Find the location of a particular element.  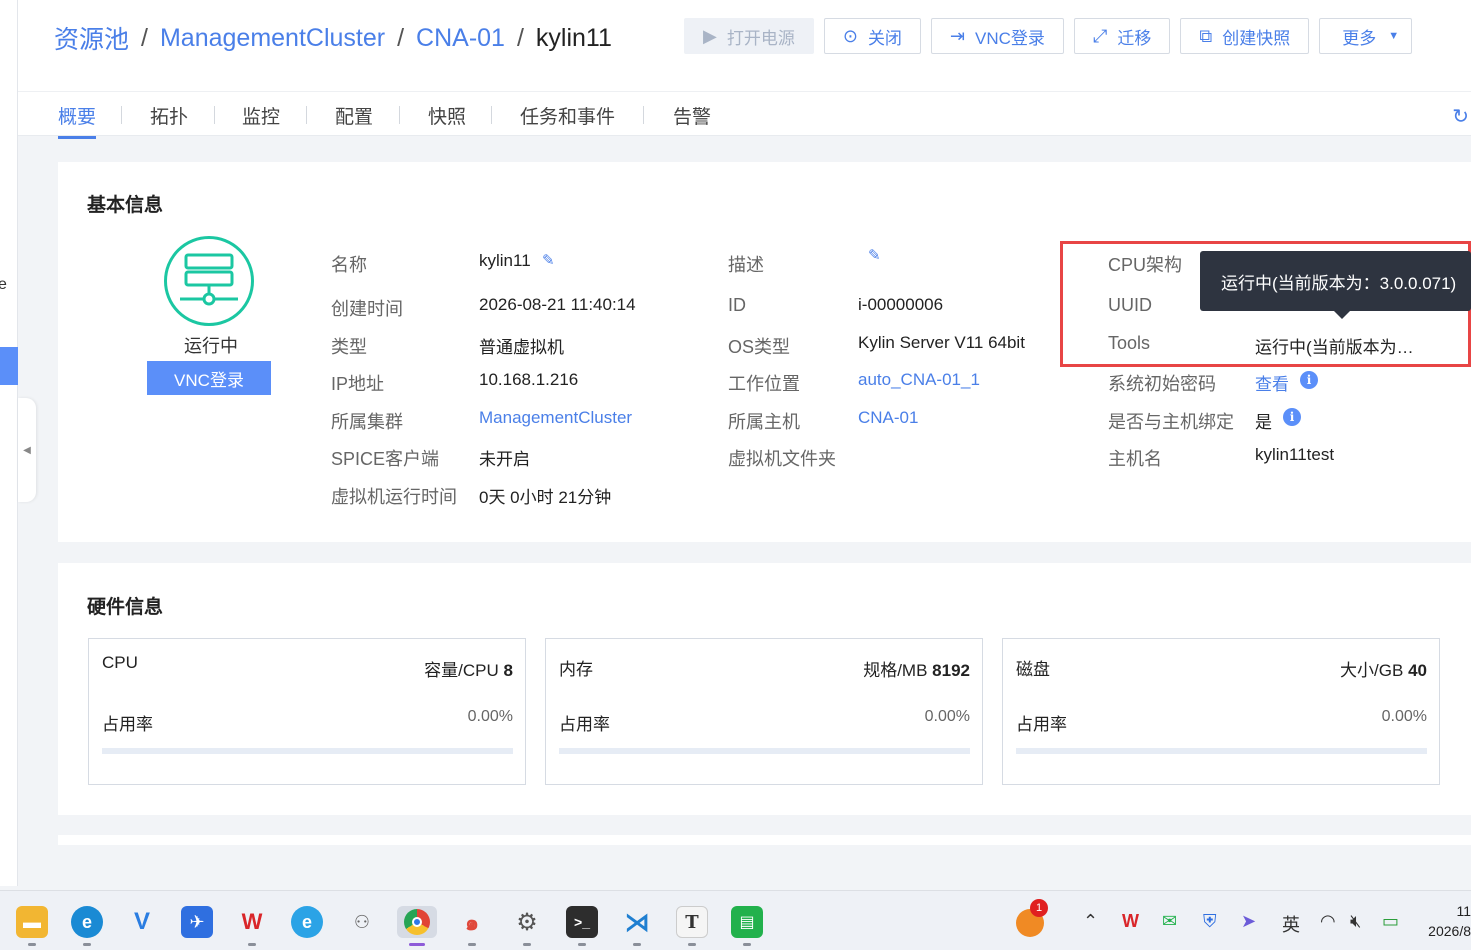

vscode-icon: ⋊ is located at coordinates (637, 922).